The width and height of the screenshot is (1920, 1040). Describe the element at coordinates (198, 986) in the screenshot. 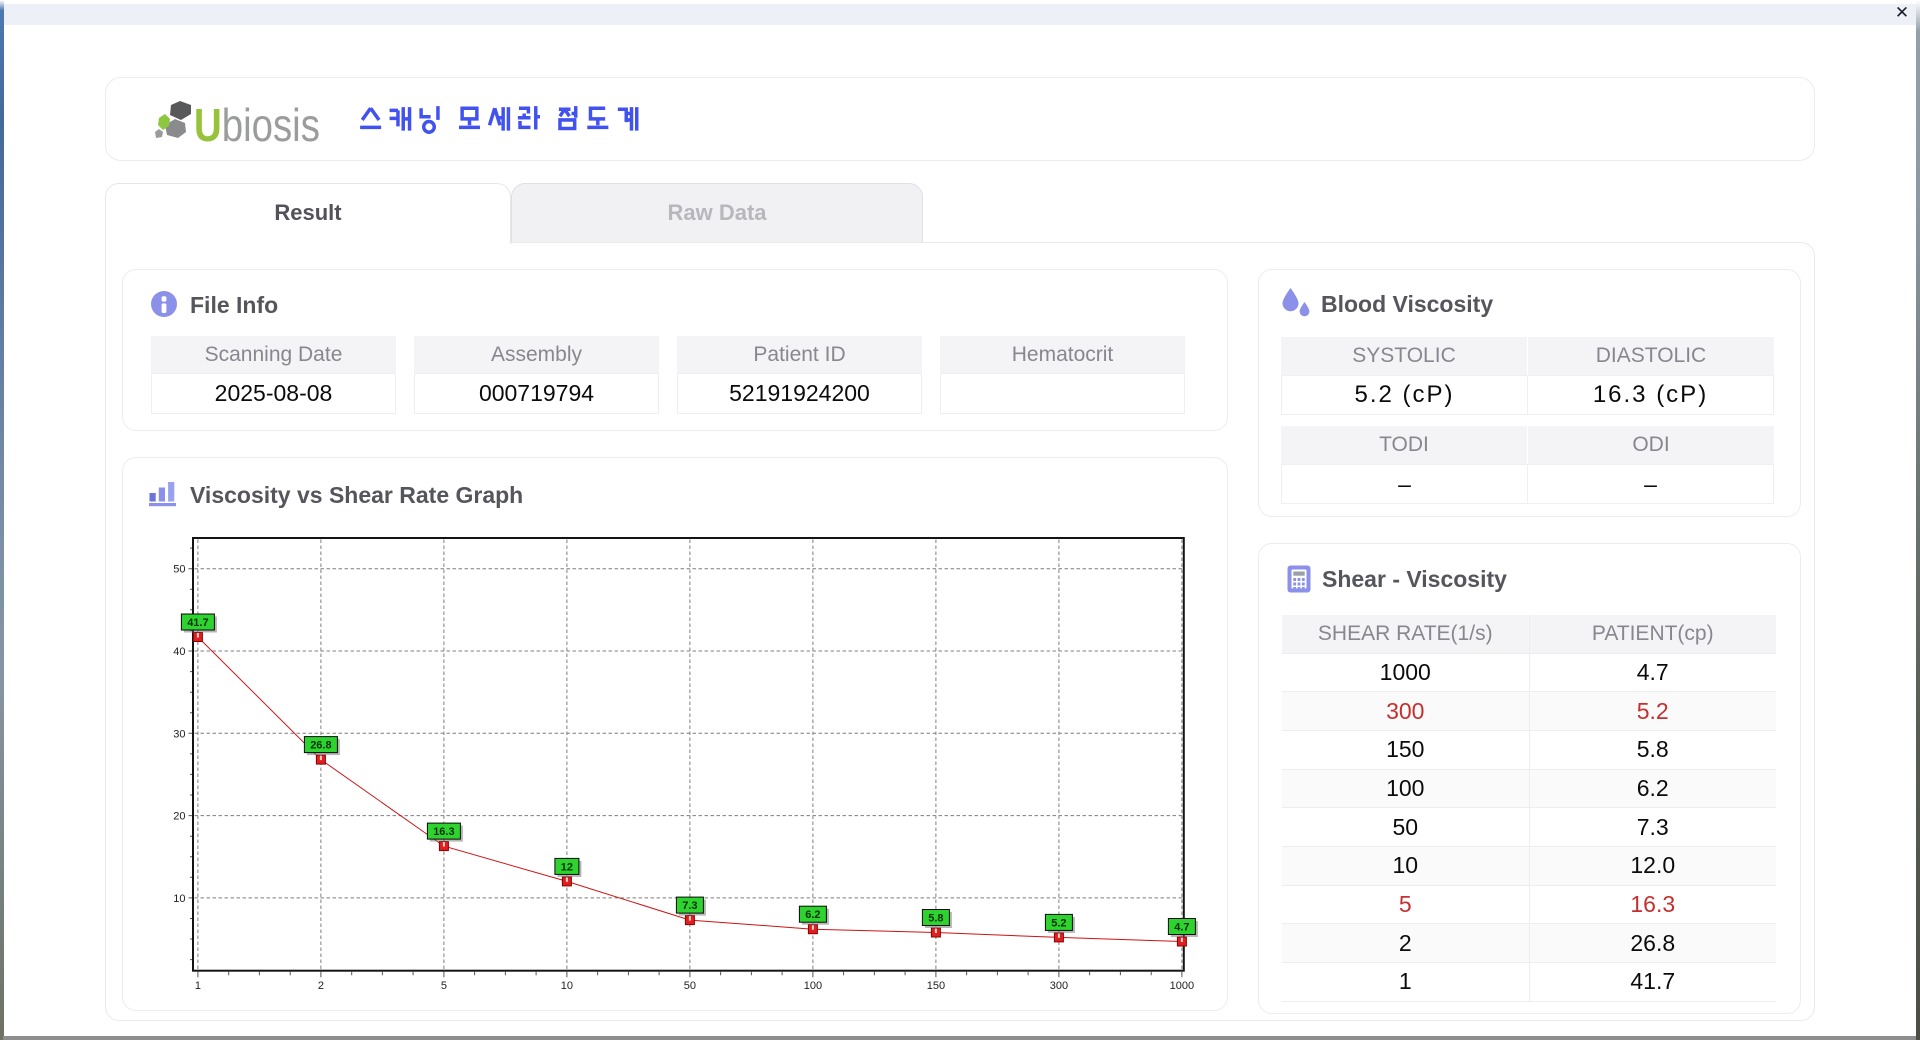

I see `svg-text: 1` at that location.